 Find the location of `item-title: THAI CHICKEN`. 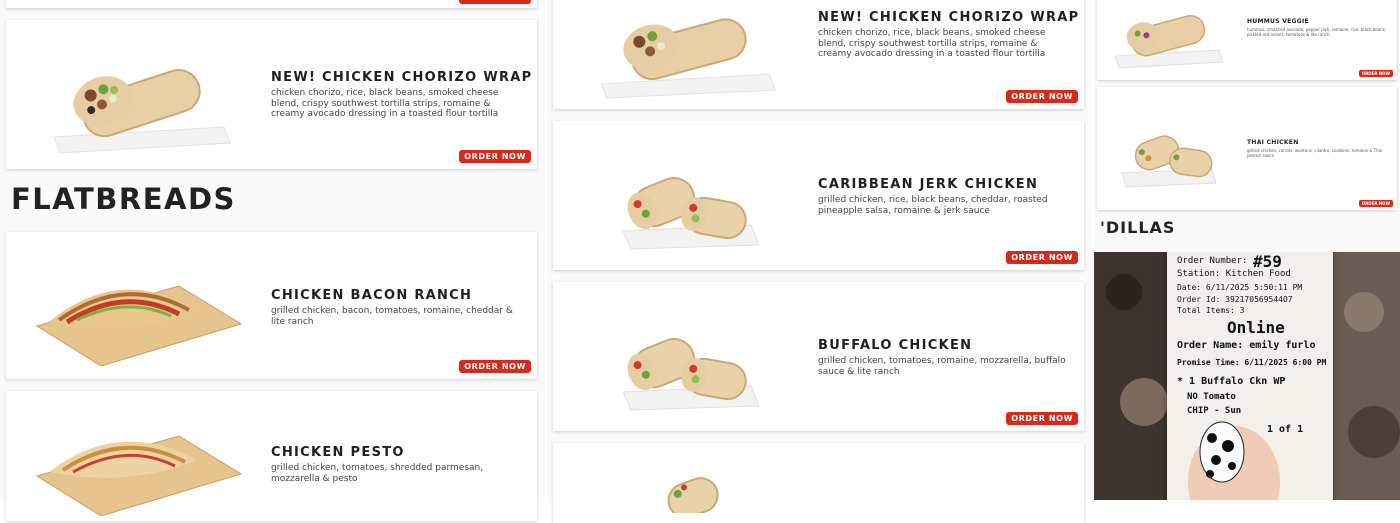

item-title: THAI CHICKEN is located at coordinates (1273, 142).